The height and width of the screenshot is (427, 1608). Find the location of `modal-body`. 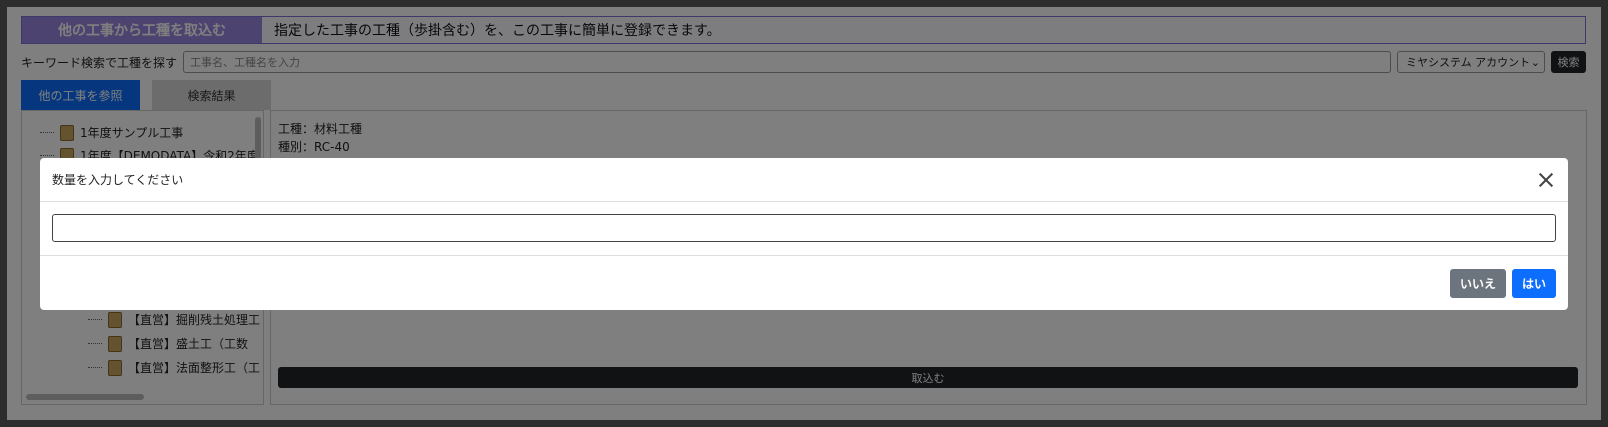

modal-body is located at coordinates (804, 229).